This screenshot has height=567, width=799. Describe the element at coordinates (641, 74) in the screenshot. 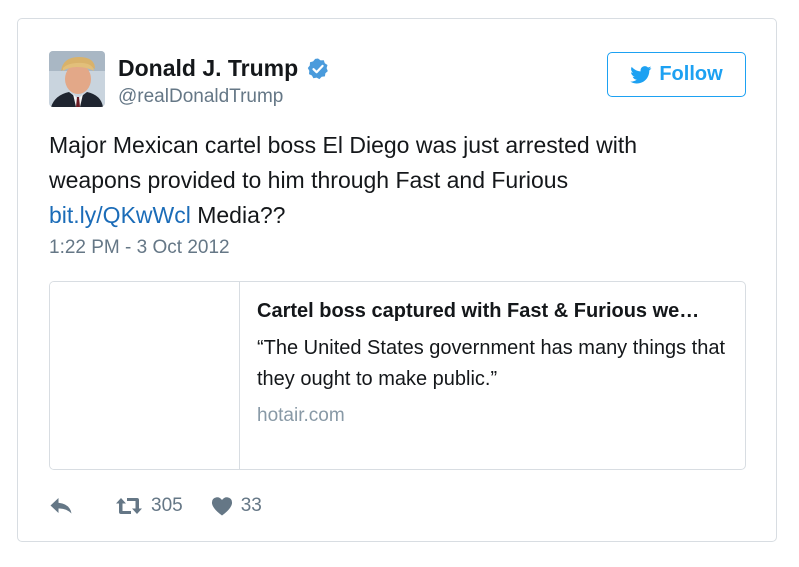

I see `twitter-bird-icon` at that location.